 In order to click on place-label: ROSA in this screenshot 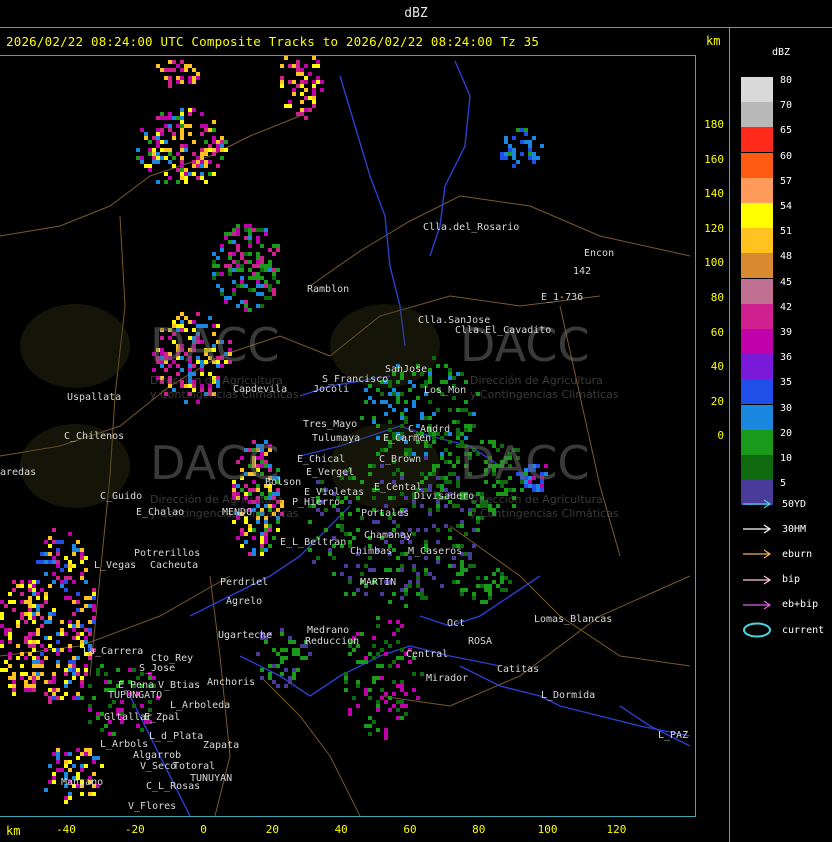, I will do `click(480, 641)`.